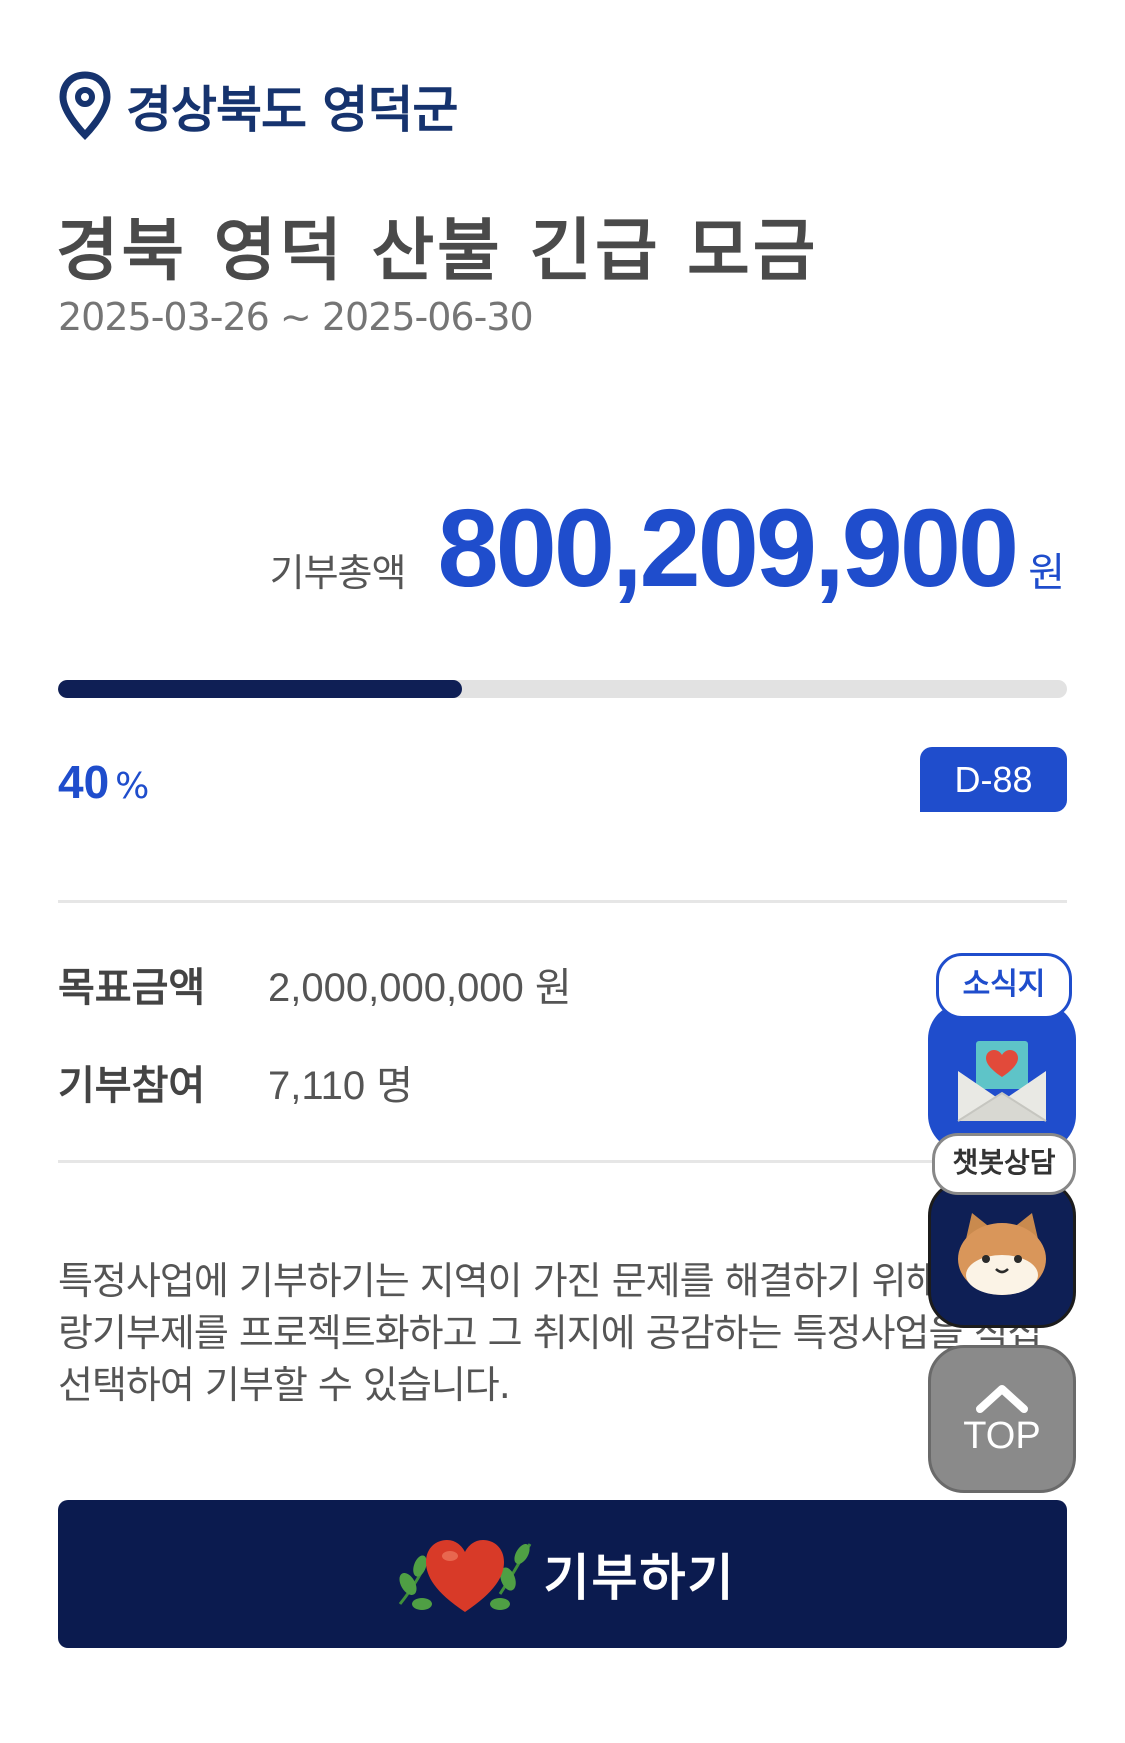  What do you see at coordinates (85, 105) in the screenshot?
I see `location-pin-icon` at bounding box center [85, 105].